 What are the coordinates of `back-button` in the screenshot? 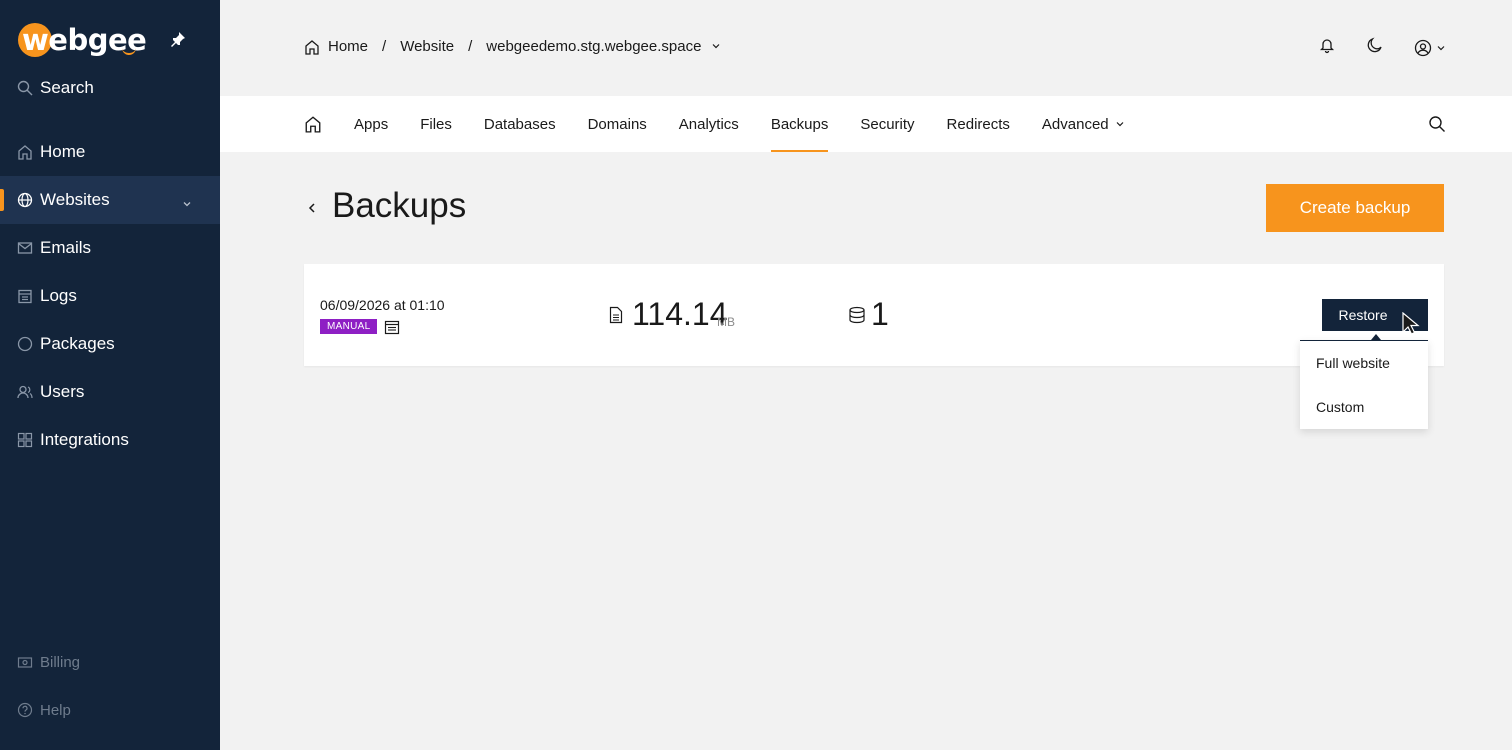 It's located at (312, 208).